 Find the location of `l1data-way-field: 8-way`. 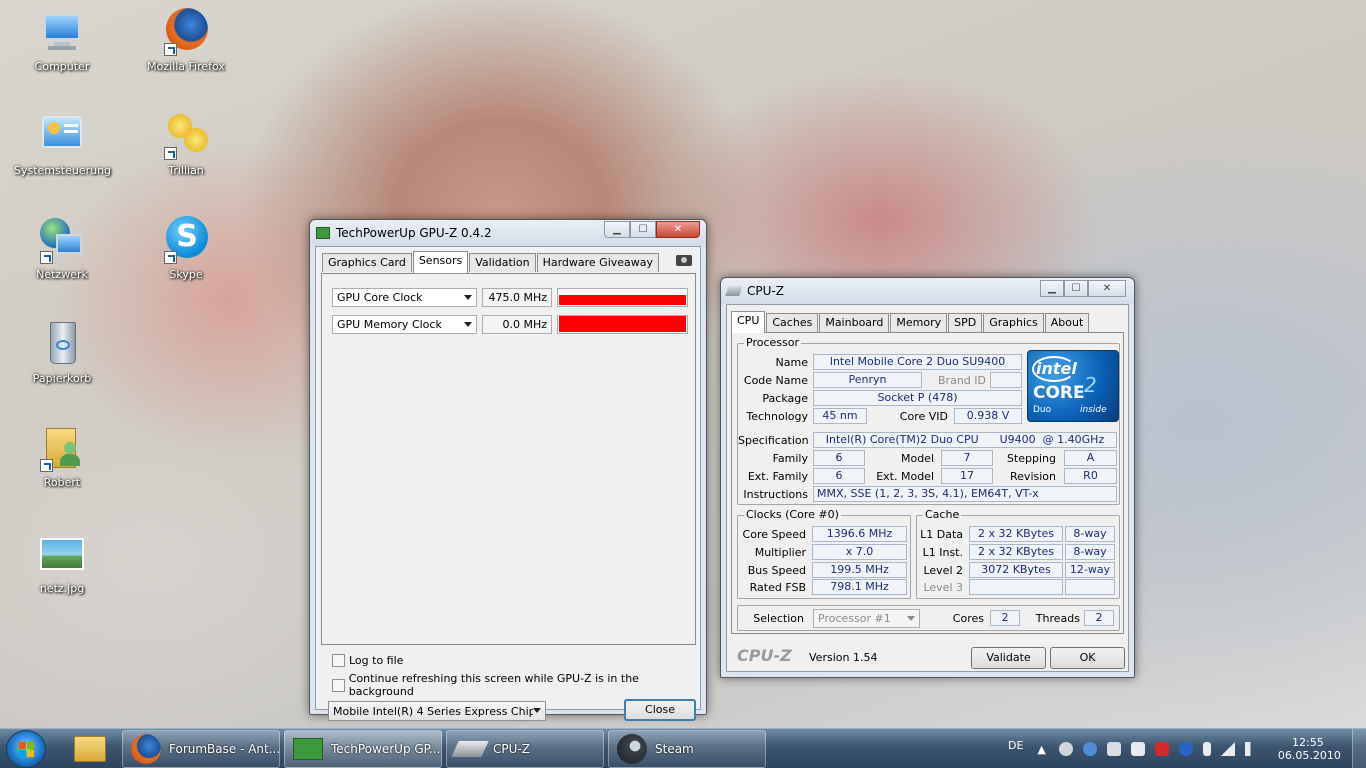

l1data-way-field: 8-way is located at coordinates (1090, 534).